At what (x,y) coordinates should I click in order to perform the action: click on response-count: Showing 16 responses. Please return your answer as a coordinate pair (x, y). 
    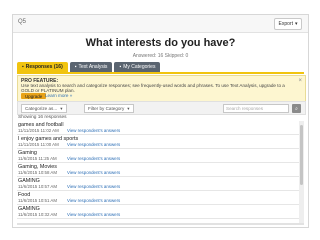
    Looking at the image, I should click on (42, 117).